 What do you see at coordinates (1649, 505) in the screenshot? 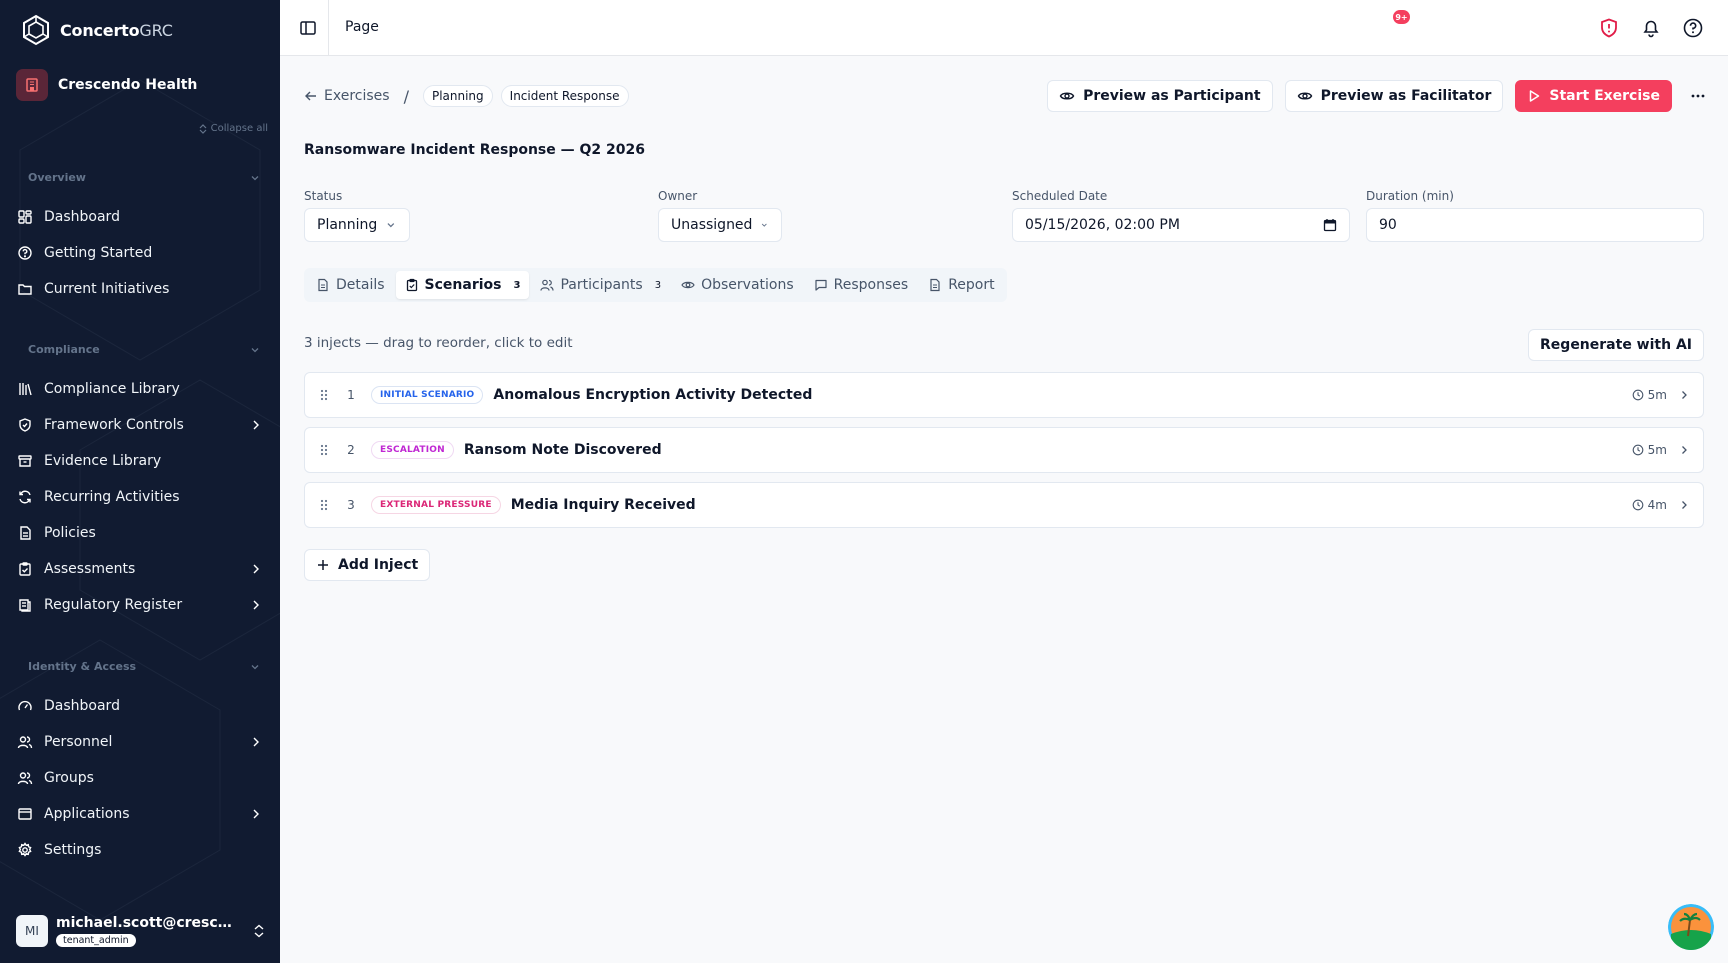
I see `inject-duration: 4m` at bounding box center [1649, 505].